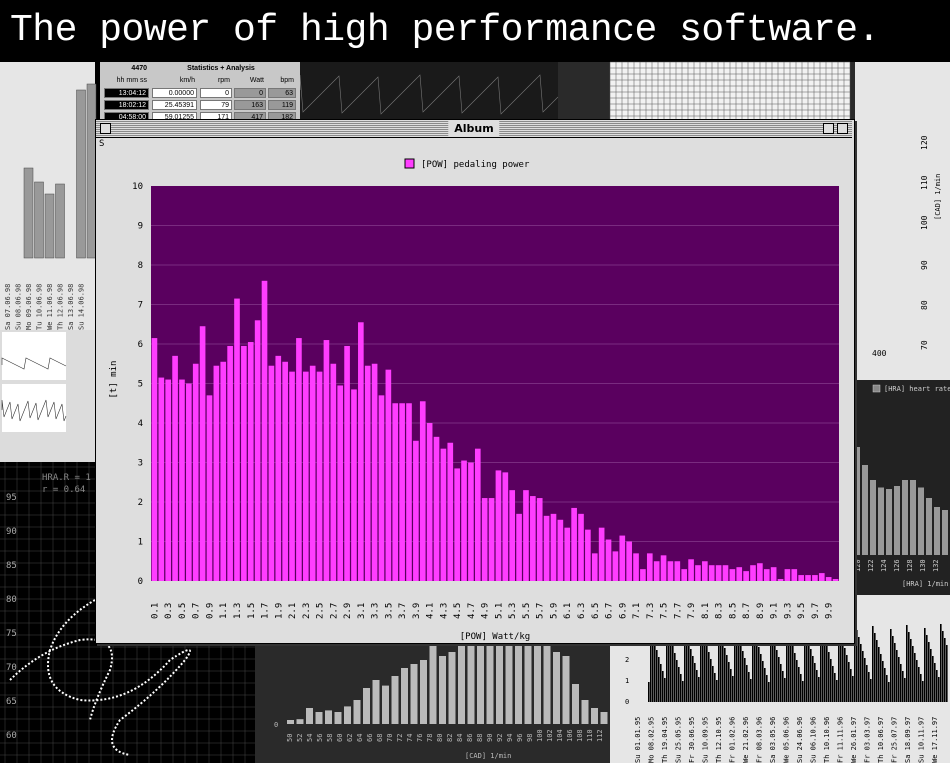  Describe the element at coordinates (444, 611) in the screenshot. I see `x-tick-label: 4.3` at that location.